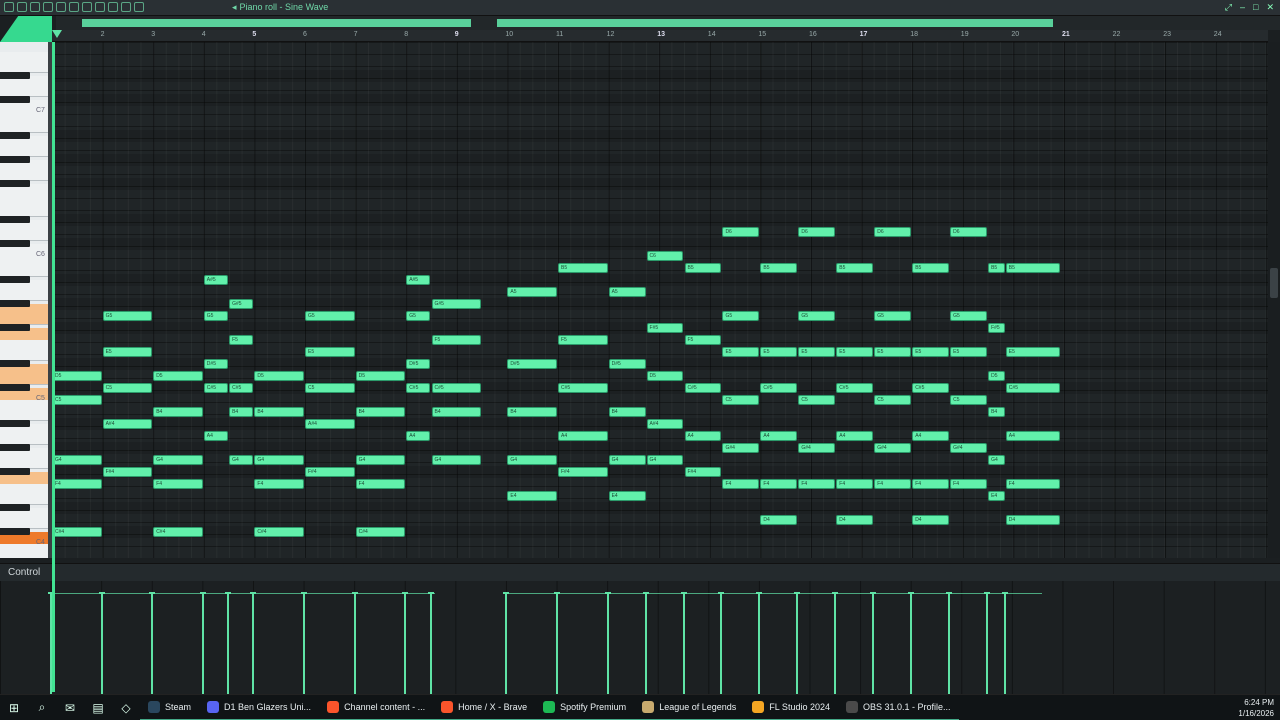 This screenshot has height=720, width=1280. I want to click on minimize-icon: –, so click(1242, 7).